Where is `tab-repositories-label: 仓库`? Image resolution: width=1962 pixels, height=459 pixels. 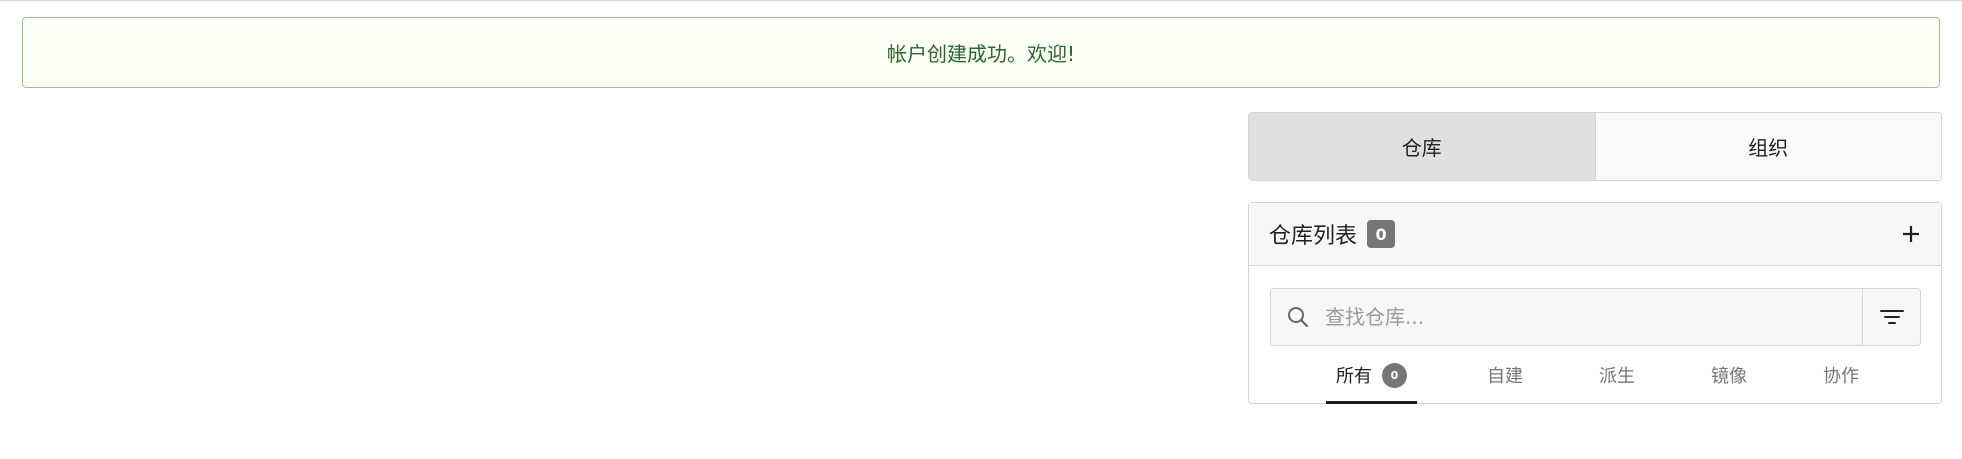 tab-repositories-label: 仓库 is located at coordinates (1421, 148).